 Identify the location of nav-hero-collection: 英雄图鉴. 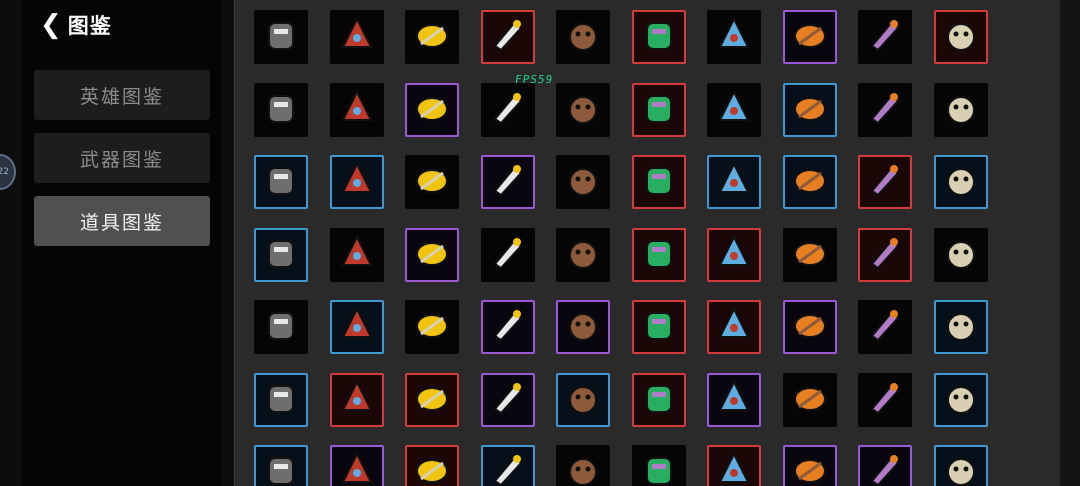
(122, 95).